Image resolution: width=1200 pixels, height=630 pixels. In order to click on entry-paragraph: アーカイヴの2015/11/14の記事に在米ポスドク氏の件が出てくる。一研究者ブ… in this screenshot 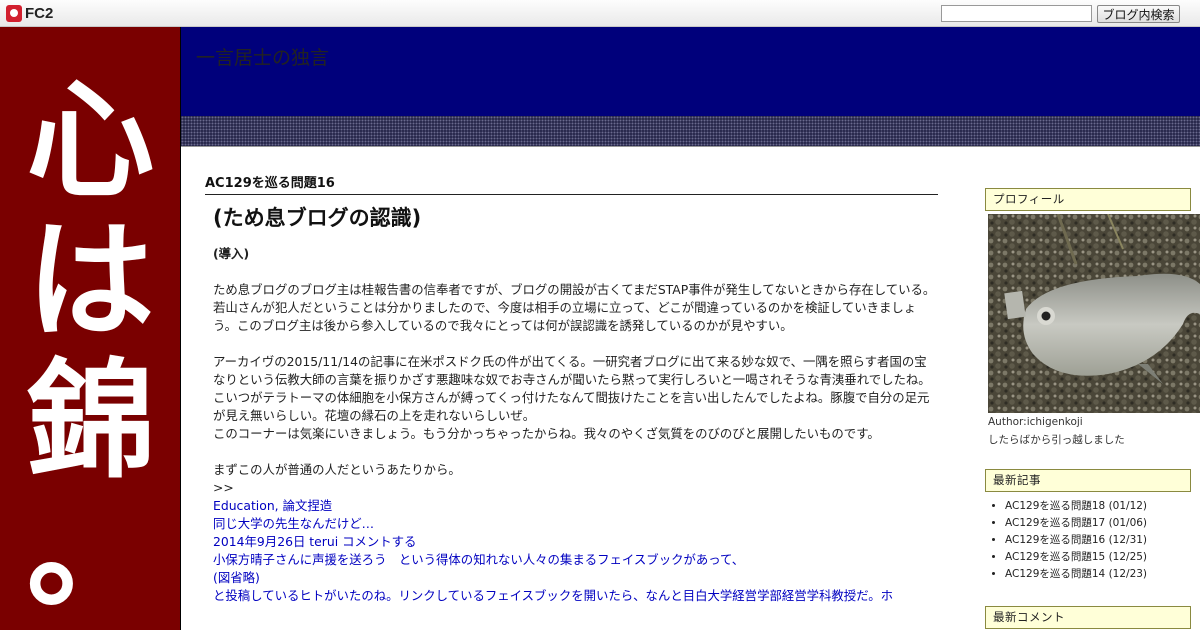, I will do `click(572, 388)`.